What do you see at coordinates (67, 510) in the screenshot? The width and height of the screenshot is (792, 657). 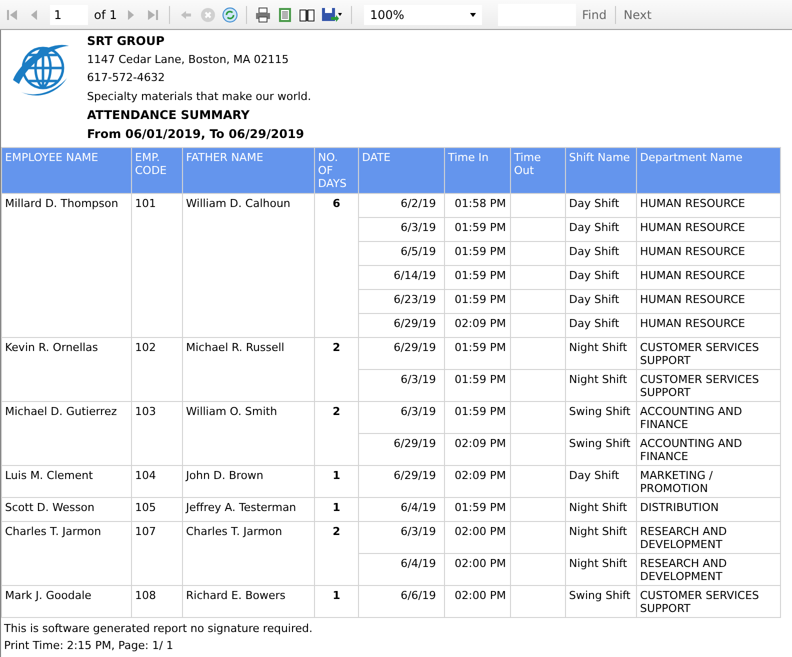 I see `employee-name-cell: Scott D. Wesson` at bounding box center [67, 510].